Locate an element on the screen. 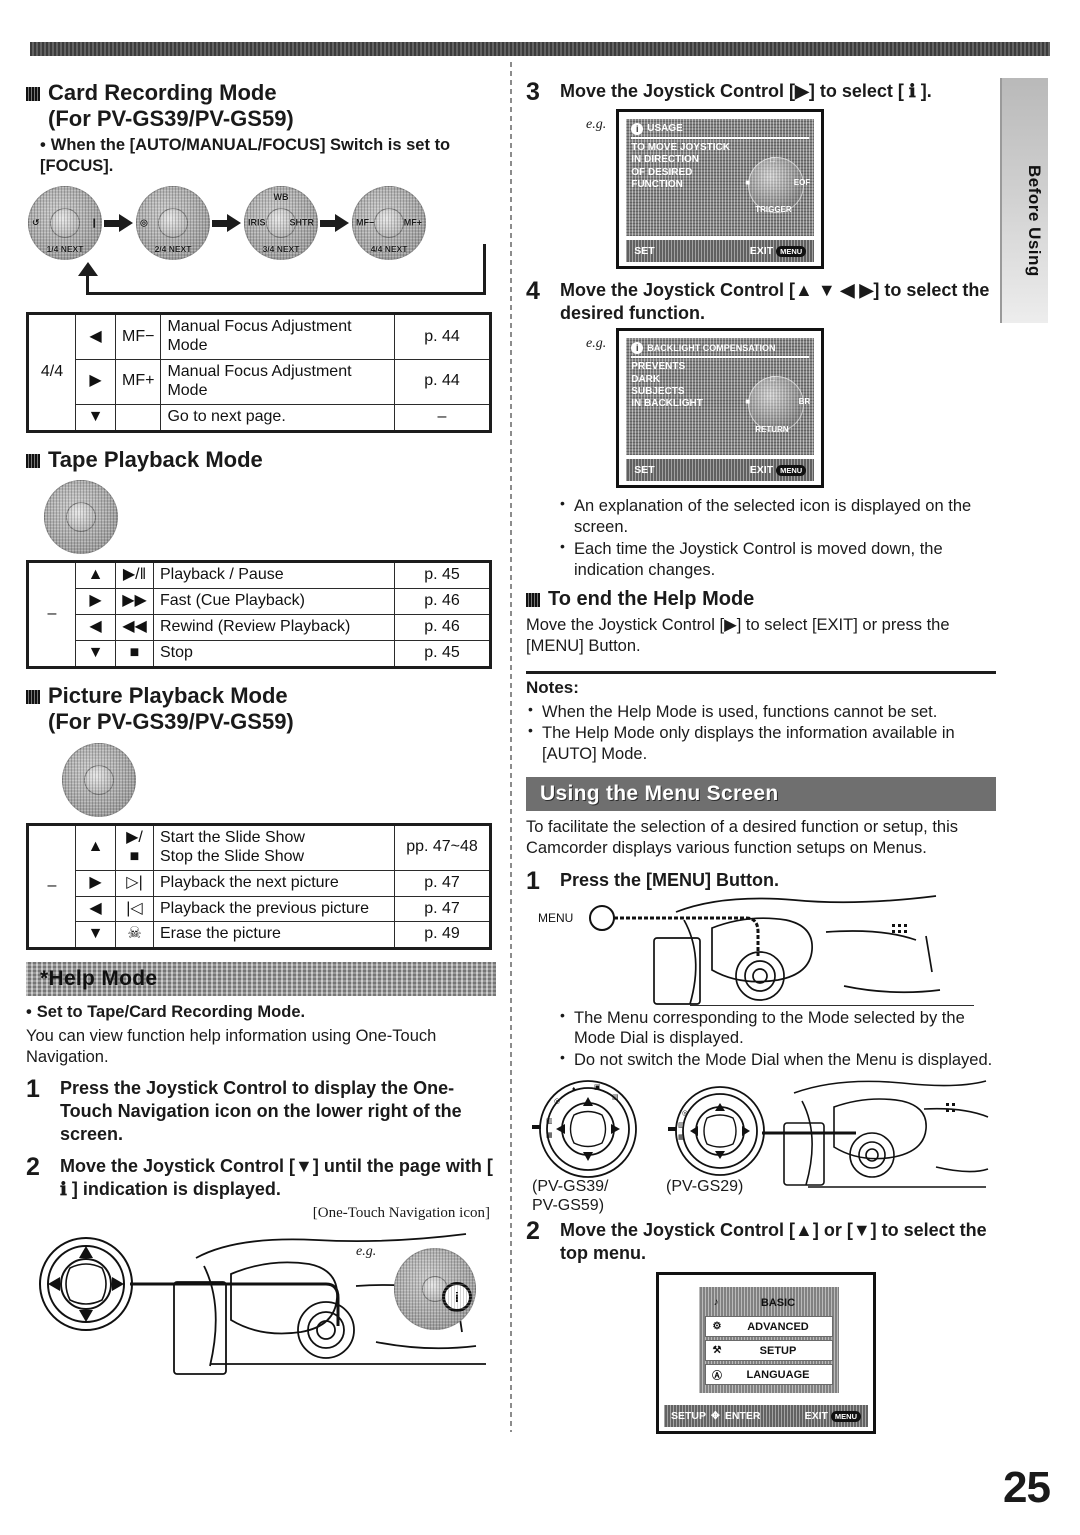 This screenshot has width=1080, height=1535. step-number: 2 is located at coordinates (533, 1230).